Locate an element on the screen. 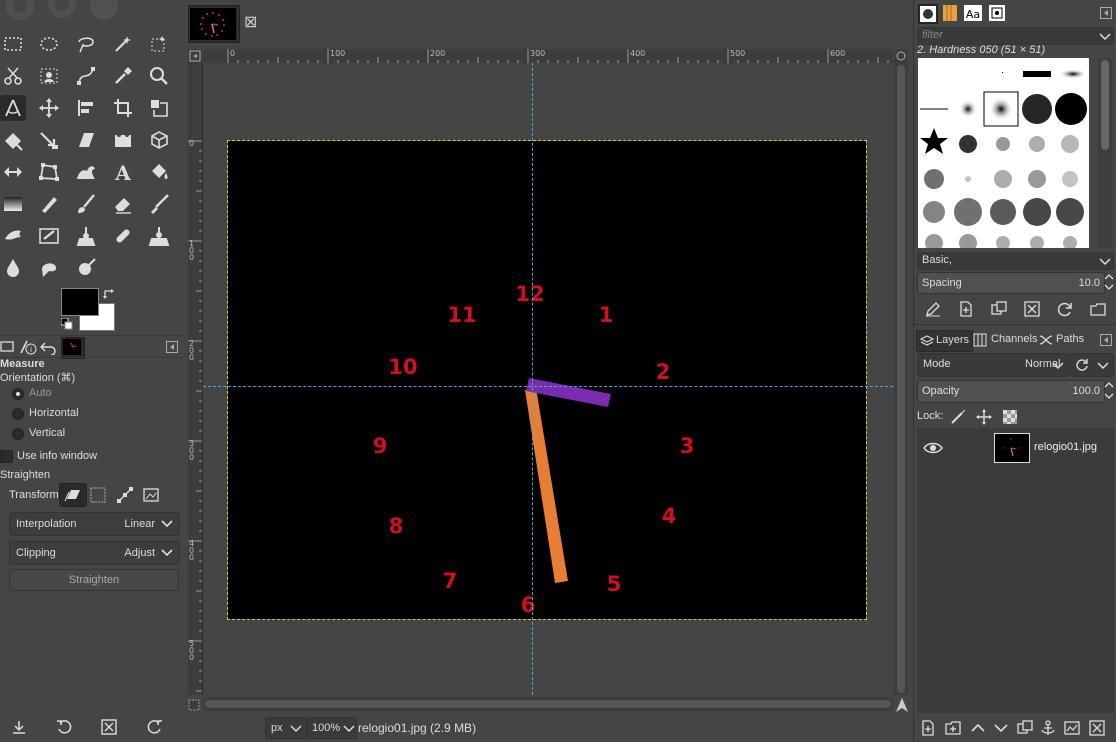 The image size is (1116, 742). horizontal-scroll-thumb is located at coordinates (548, 704).